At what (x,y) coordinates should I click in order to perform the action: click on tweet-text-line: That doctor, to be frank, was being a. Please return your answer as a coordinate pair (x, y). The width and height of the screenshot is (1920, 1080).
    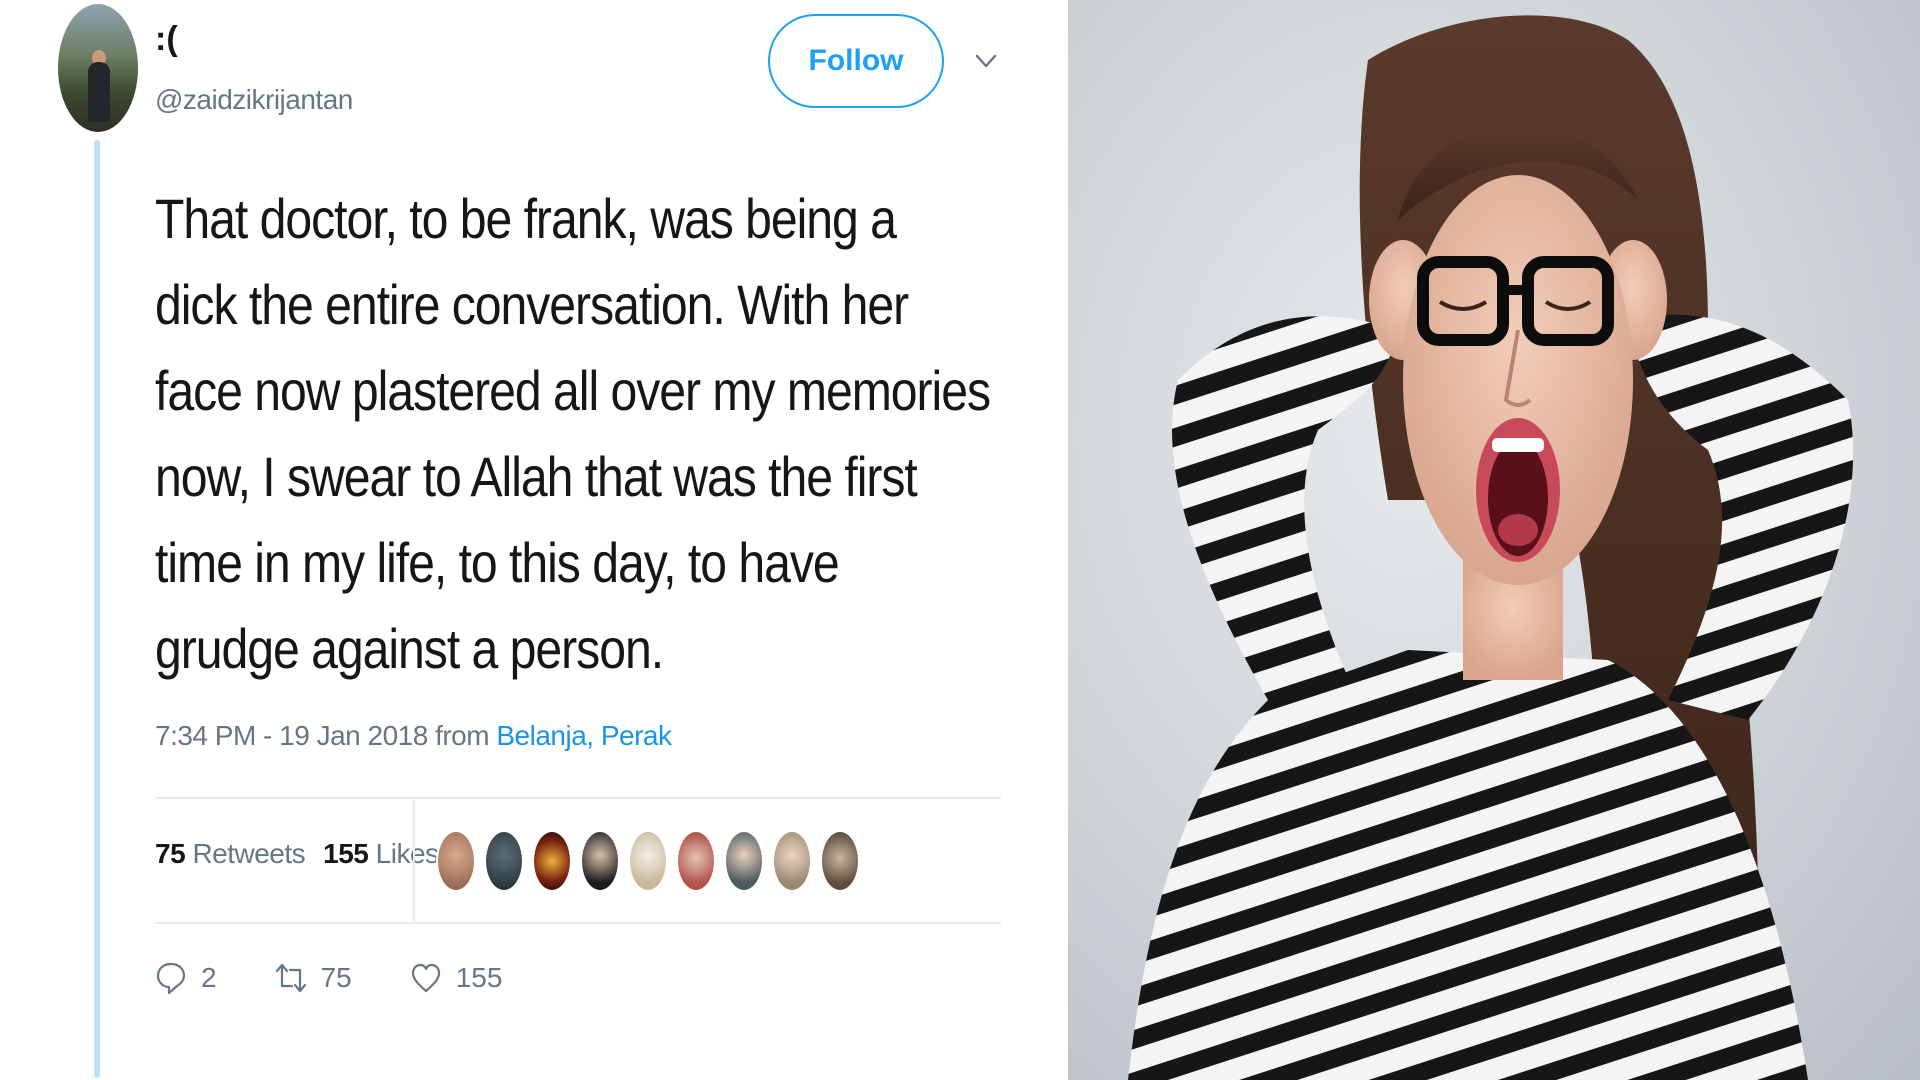
    Looking at the image, I should click on (526, 218).